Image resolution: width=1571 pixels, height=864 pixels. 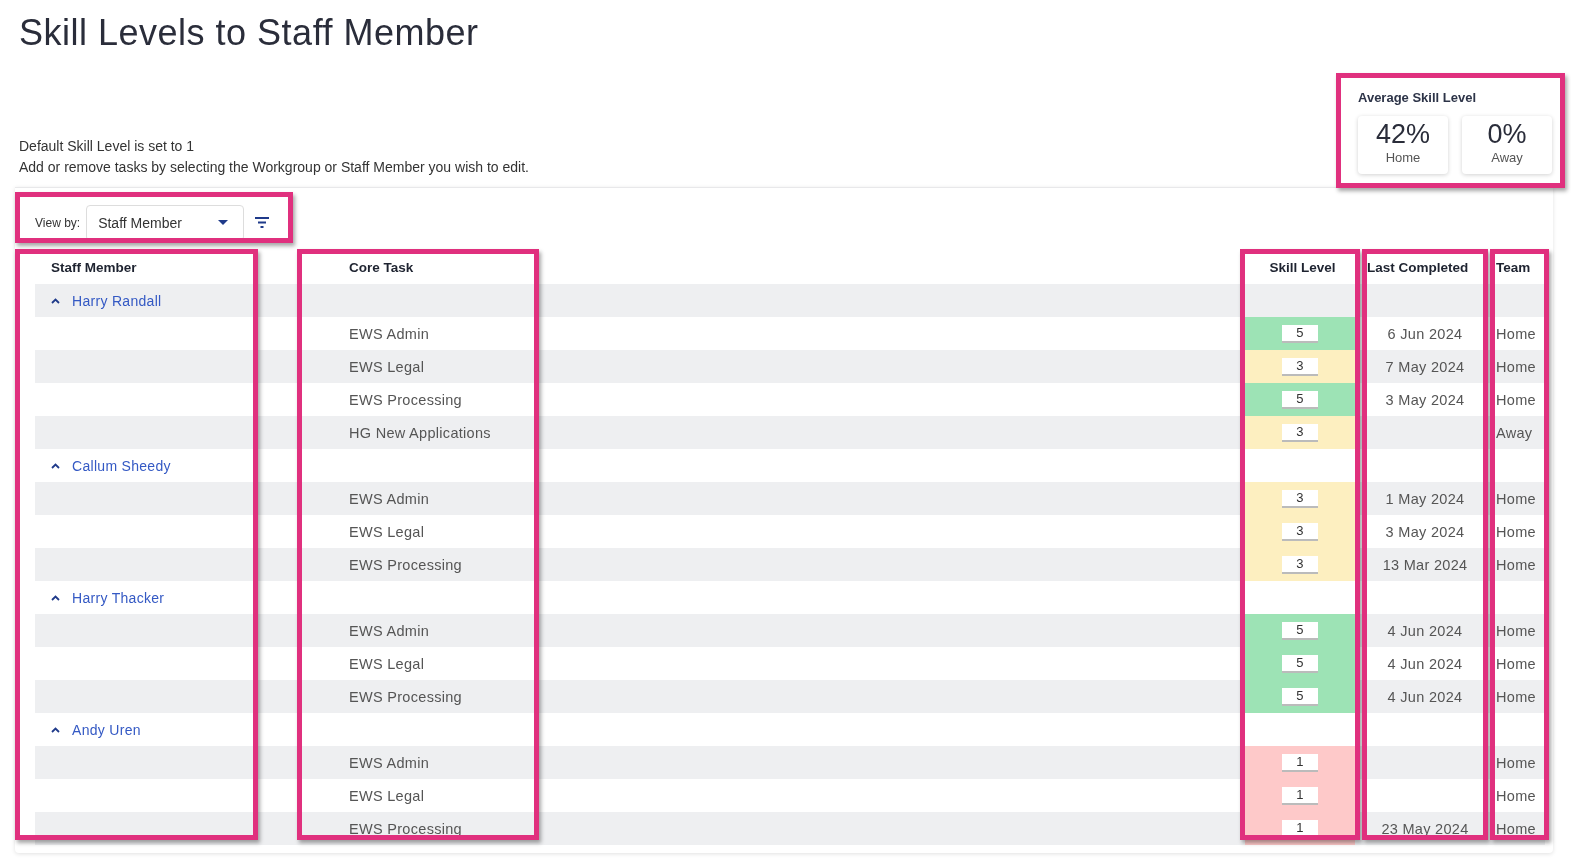 I want to click on dropdown-caret-icon, so click(x=223, y=222).